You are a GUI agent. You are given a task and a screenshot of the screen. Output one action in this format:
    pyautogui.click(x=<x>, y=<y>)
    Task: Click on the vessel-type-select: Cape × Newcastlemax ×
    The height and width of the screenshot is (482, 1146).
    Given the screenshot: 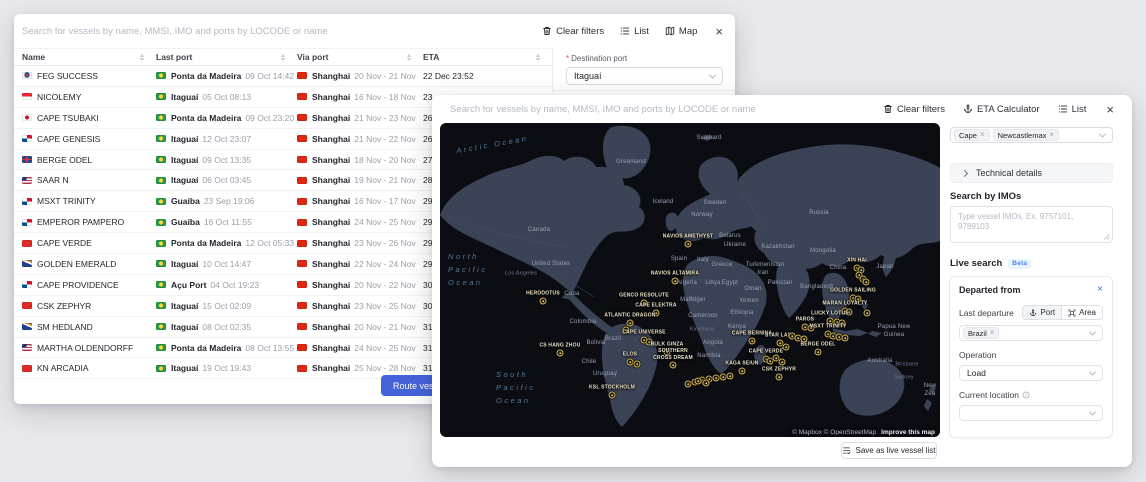 What is the action you would take?
    pyautogui.click(x=1031, y=135)
    